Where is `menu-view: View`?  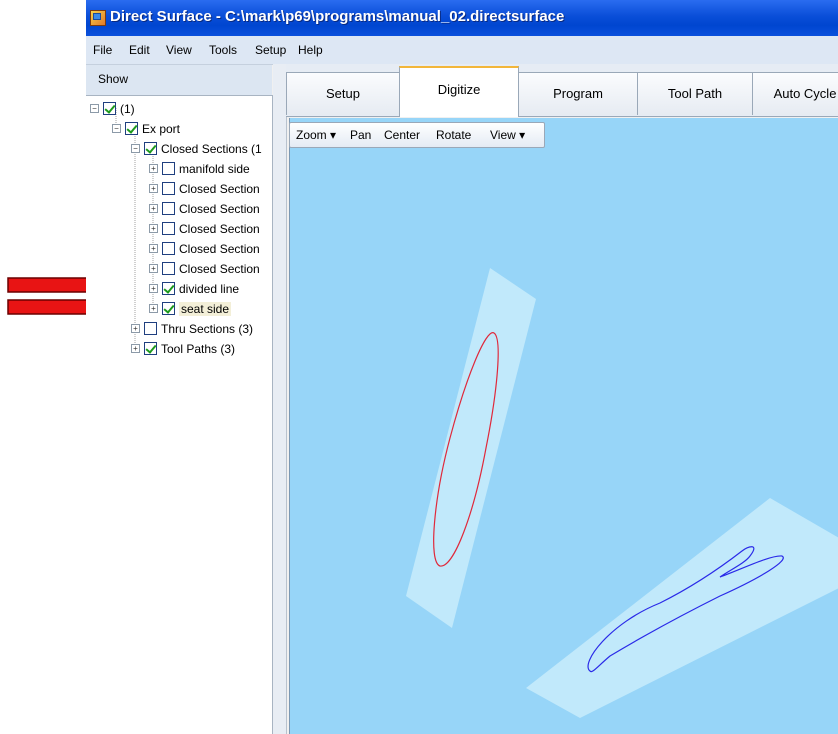
menu-view: View is located at coordinates (179, 50).